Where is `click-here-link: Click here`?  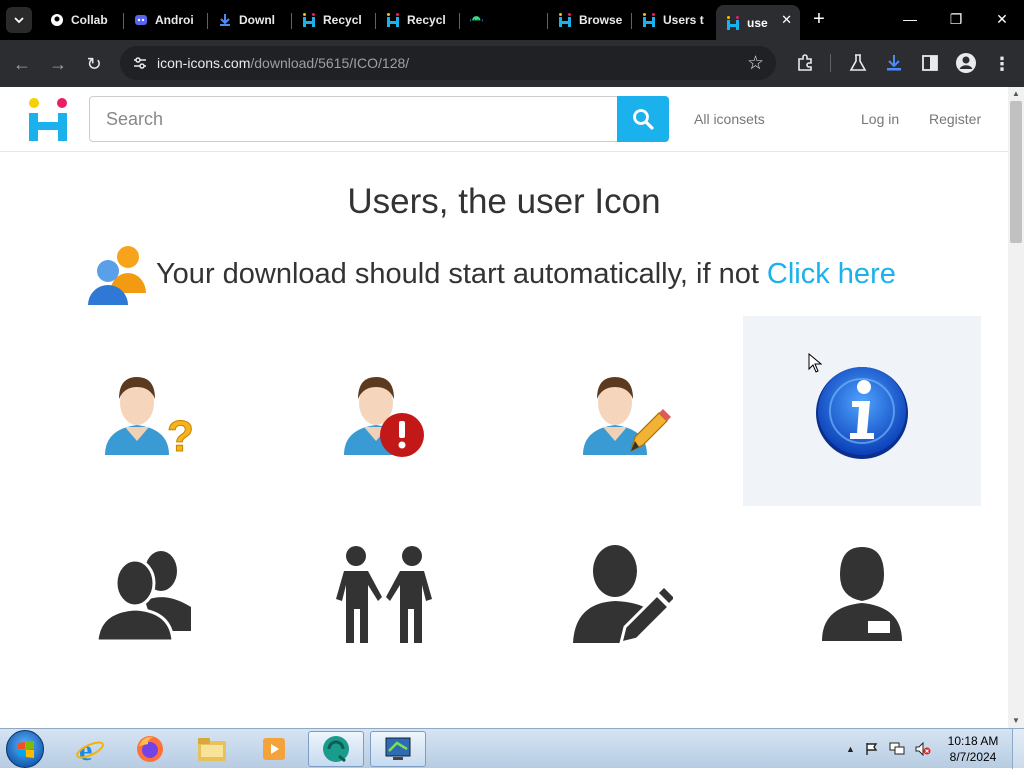 click-here-link: Click here is located at coordinates (831, 274).